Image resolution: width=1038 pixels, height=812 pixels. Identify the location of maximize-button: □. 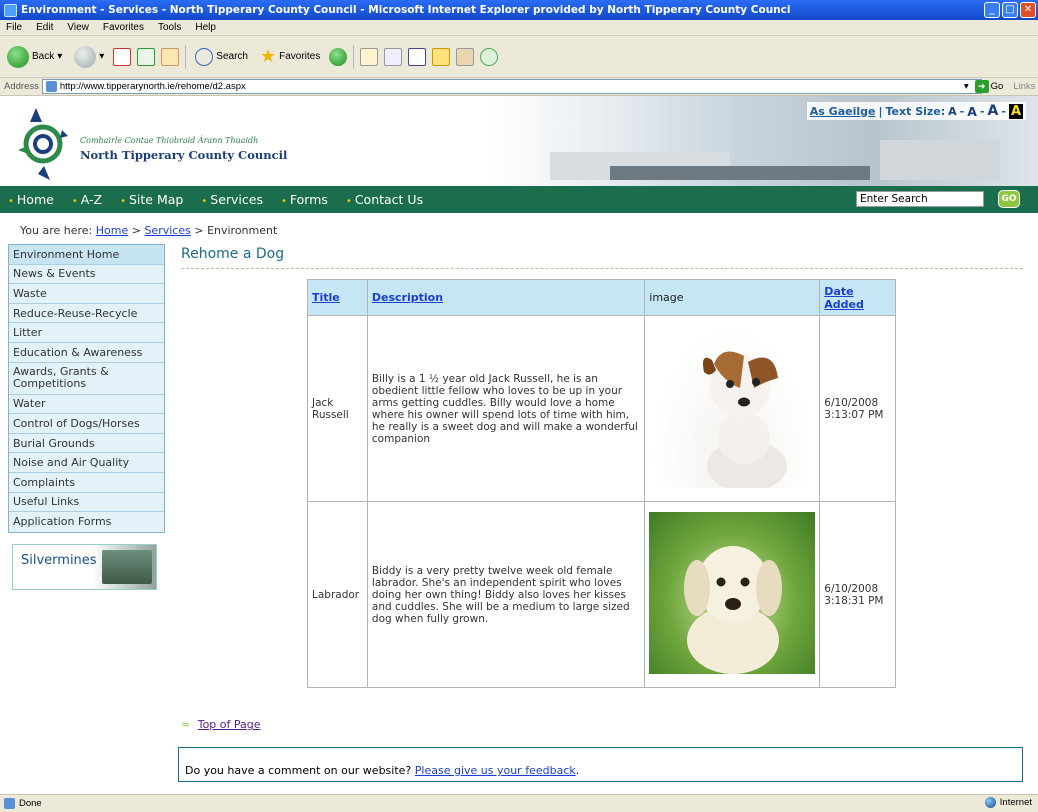
(1010, 10).